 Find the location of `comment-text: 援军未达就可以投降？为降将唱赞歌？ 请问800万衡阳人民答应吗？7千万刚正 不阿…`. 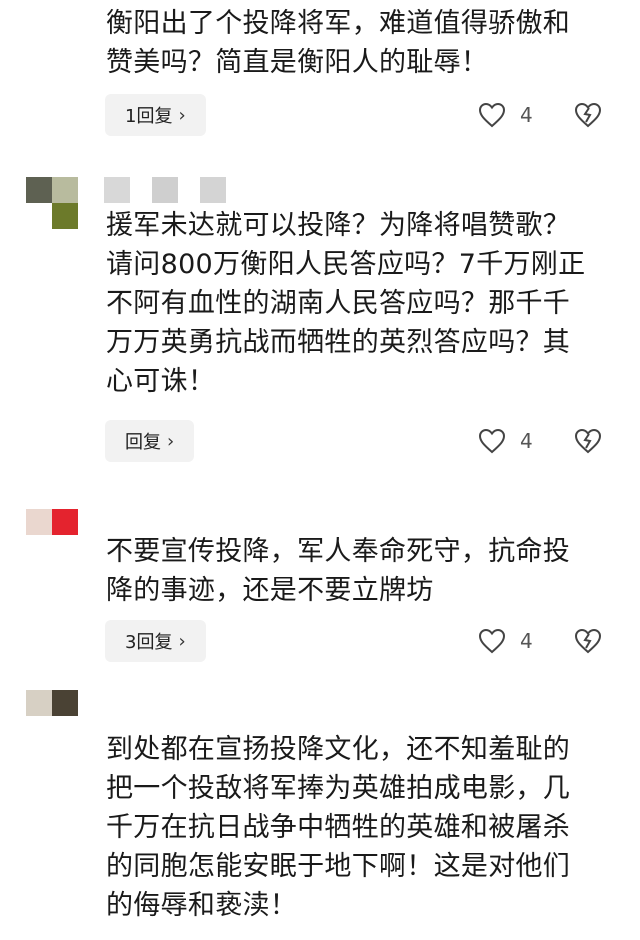

comment-text: 援军未达就可以投降？为降将唱赞歌？ 请问800万衡阳人民答应吗？7千万刚正 不阿… is located at coordinates (346, 303).